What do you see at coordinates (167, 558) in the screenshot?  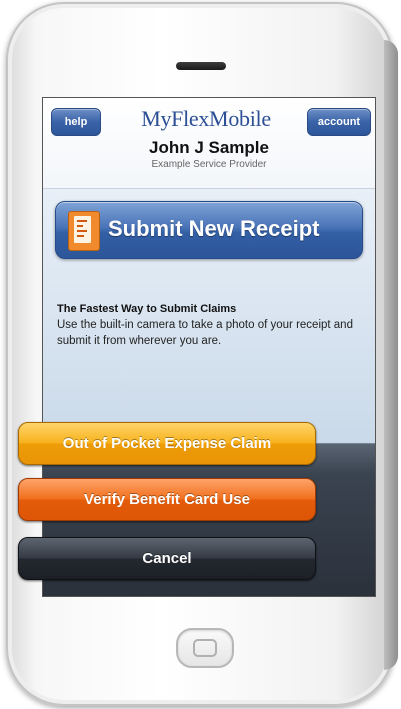 I see `cancel-button: Cancel` at bounding box center [167, 558].